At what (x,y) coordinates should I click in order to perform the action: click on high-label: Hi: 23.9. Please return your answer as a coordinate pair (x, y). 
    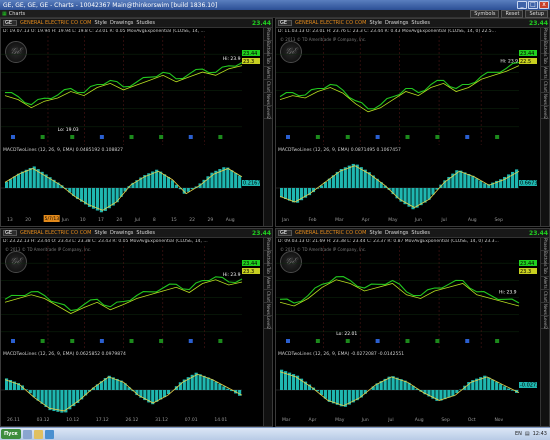
    Looking at the image, I should click on (509, 61).